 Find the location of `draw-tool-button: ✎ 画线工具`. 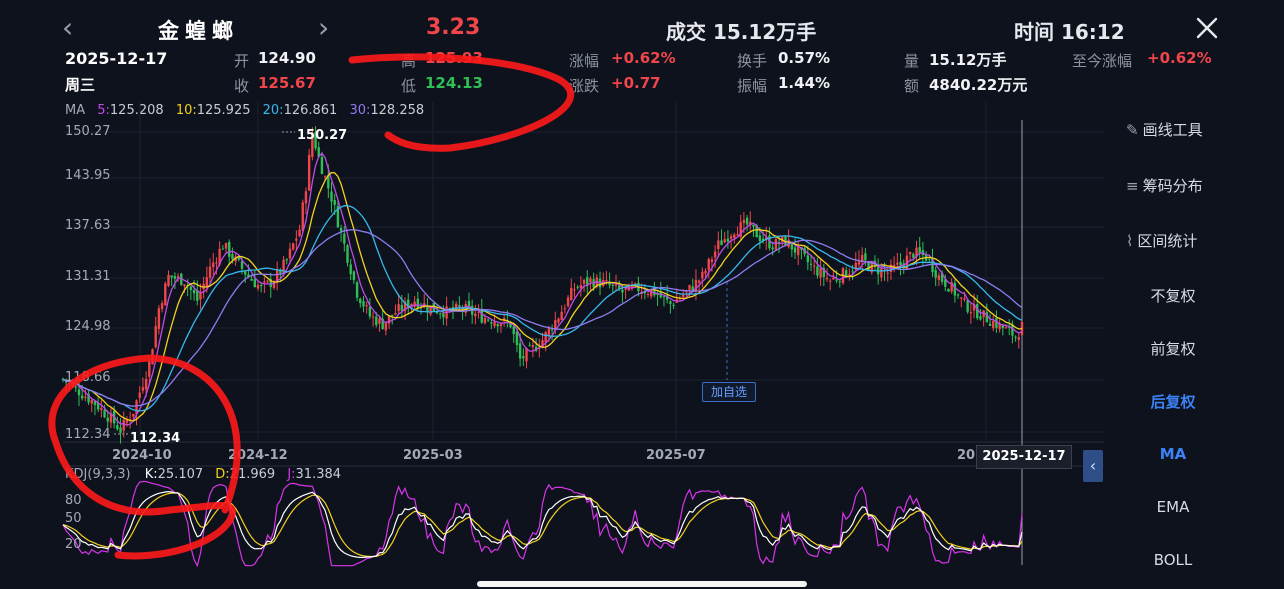

draw-tool-button: ✎ 画线工具 is located at coordinates (1175, 129).